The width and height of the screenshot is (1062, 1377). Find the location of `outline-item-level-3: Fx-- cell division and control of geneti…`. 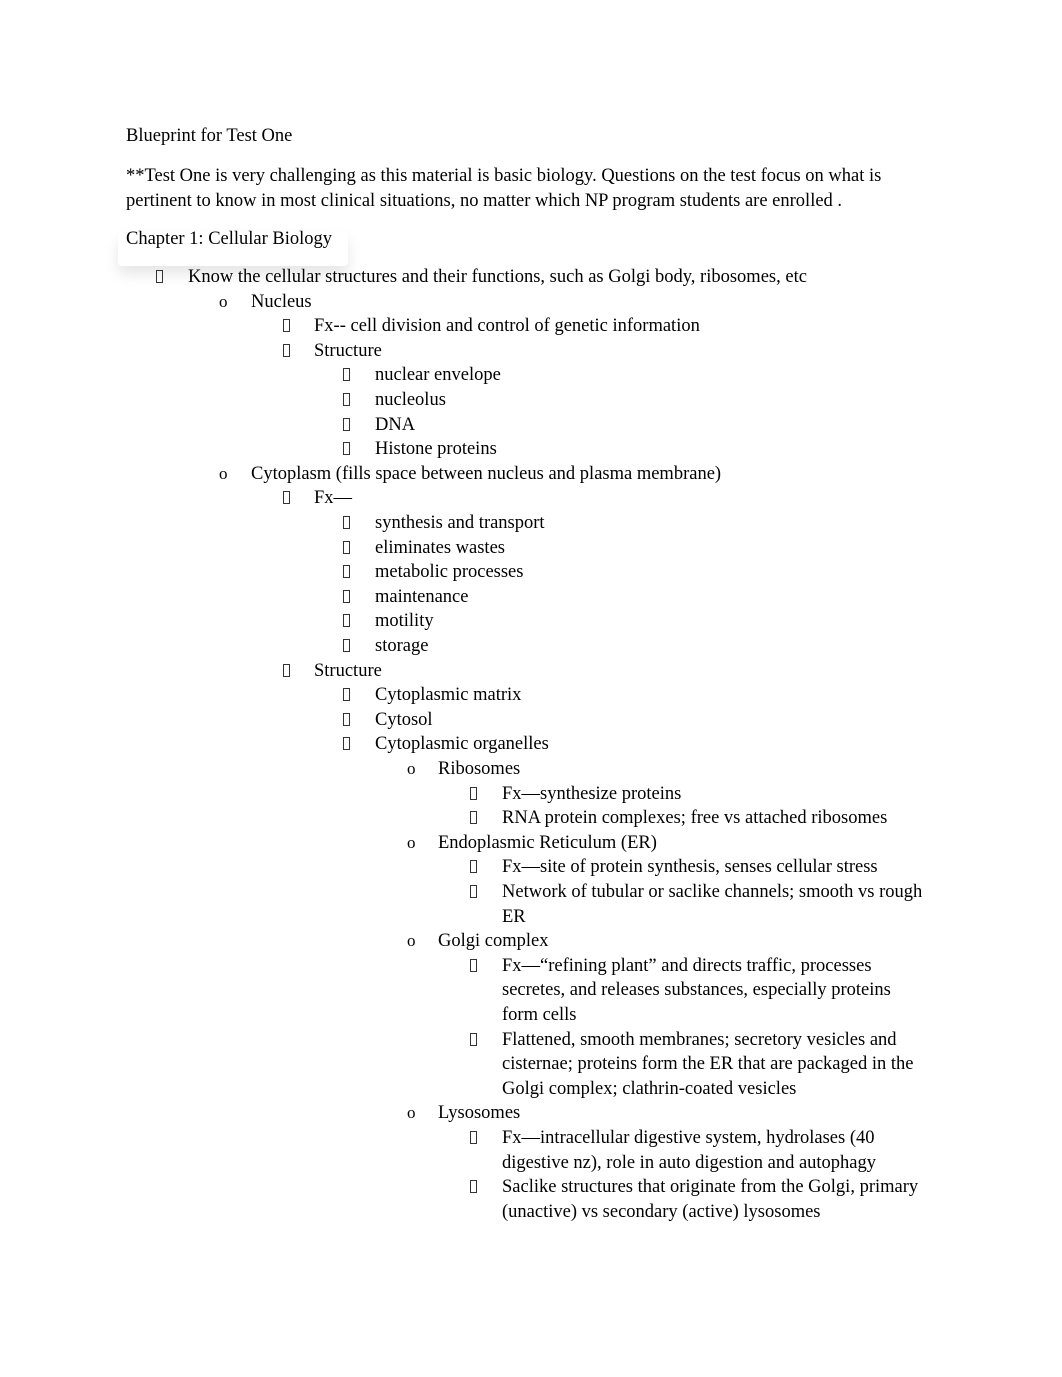

outline-item-level-3: Fx-- cell division and control of geneti… is located at coordinates (507, 326).